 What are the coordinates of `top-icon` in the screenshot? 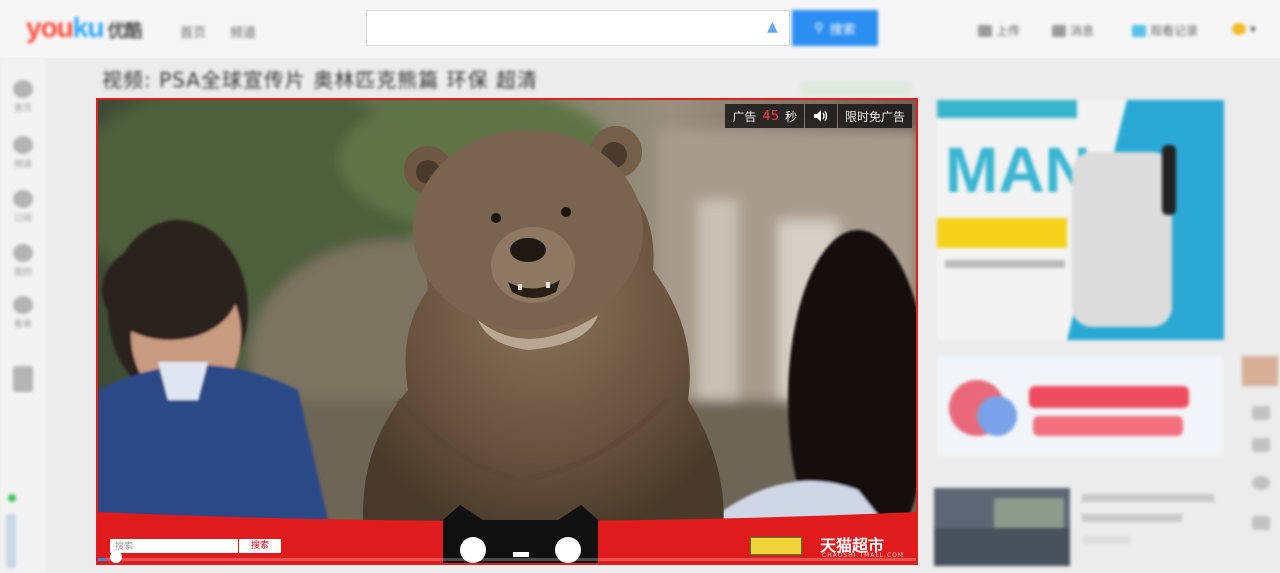 It's located at (1261, 523).